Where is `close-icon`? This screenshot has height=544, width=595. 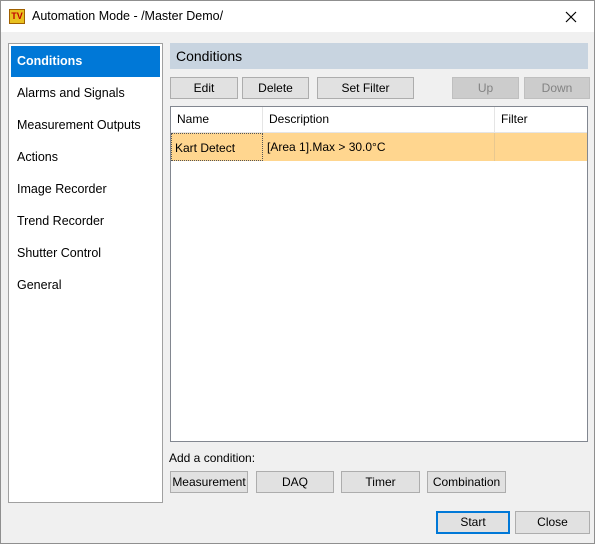 close-icon is located at coordinates (571, 16).